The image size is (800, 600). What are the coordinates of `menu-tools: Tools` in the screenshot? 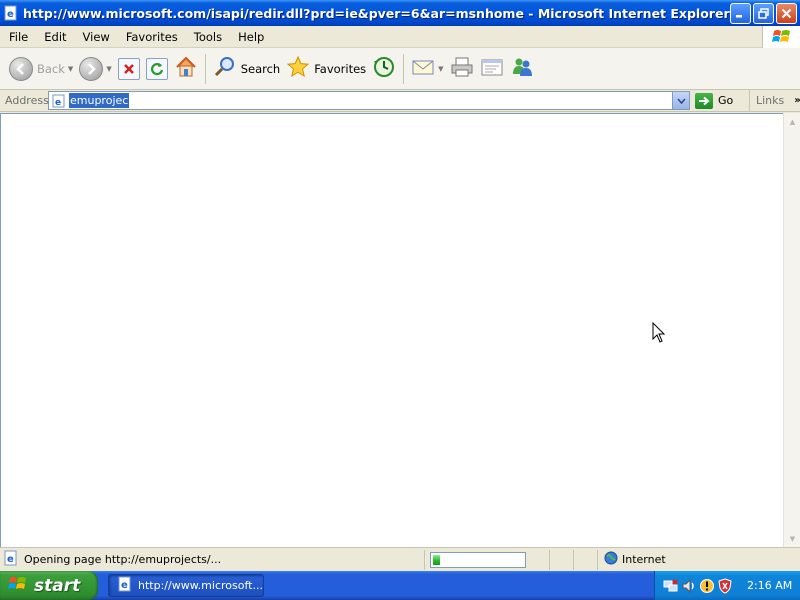 It's located at (208, 37).